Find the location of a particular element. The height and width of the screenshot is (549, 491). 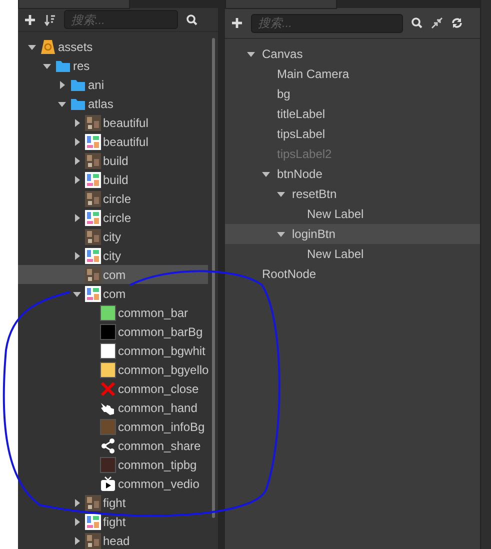

node-item: resetBtn is located at coordinates (352, 194).